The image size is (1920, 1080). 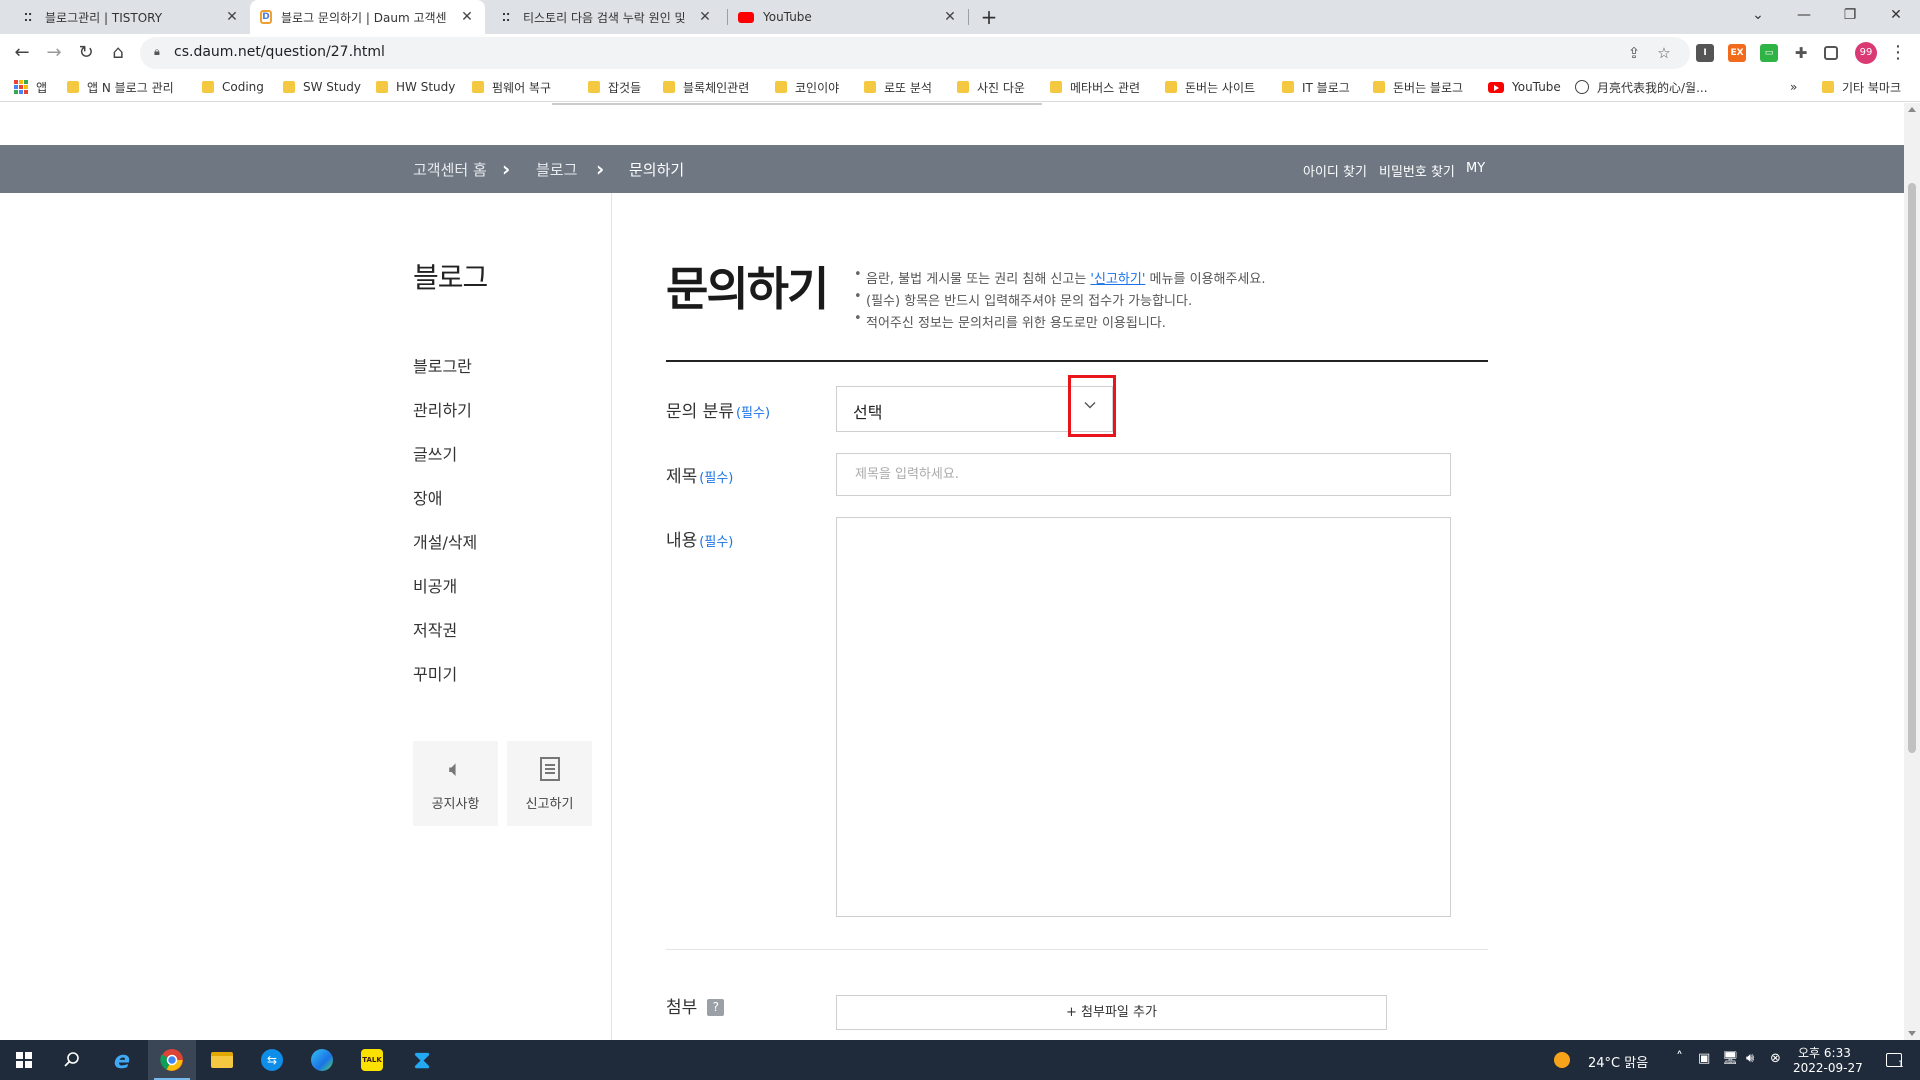 I want to click on my-link: MY, so click(x=1475, y=168).